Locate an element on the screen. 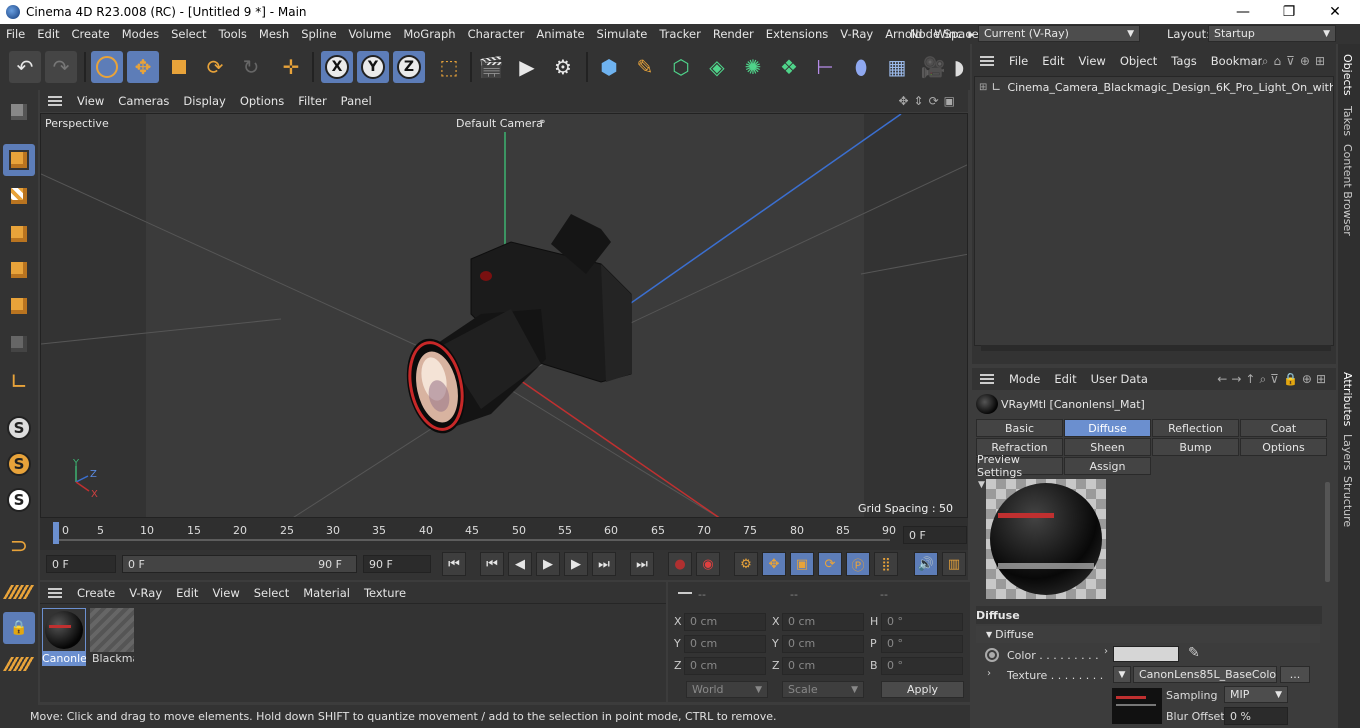  menu-file: File is located at coordinates (15, 34).